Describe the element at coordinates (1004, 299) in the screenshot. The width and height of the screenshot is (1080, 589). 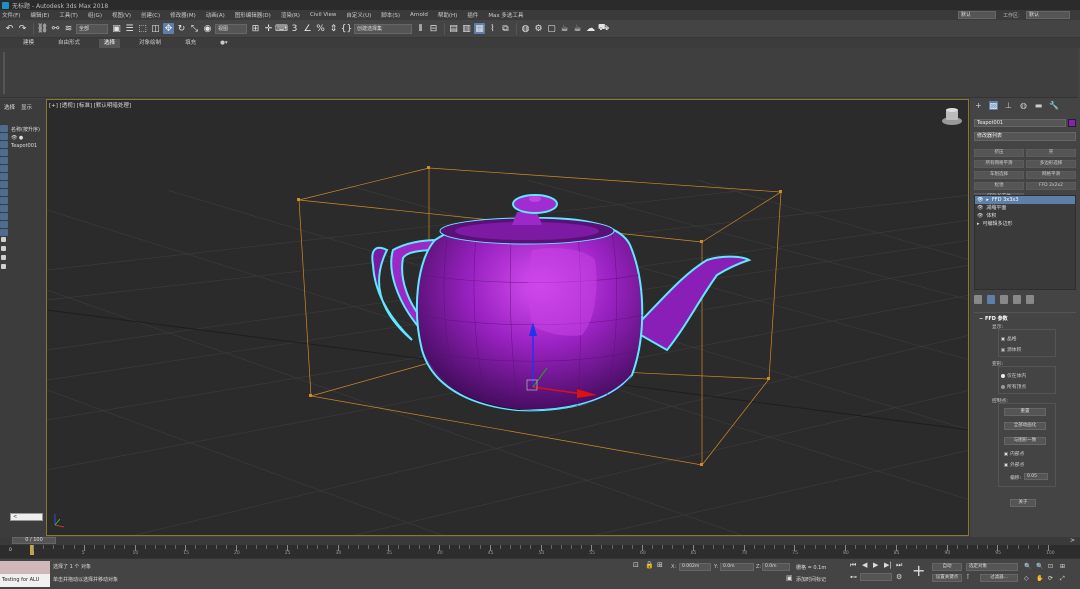
I see `make-unique-icon` at that location.